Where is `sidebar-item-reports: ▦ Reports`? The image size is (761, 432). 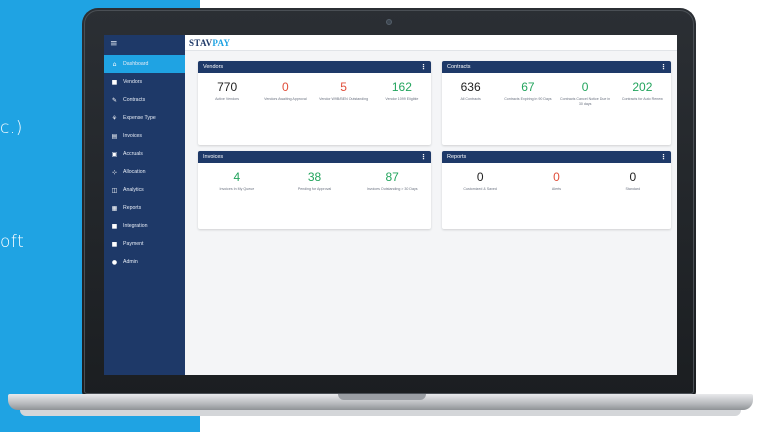 sidebar-item-reports: ▦ Reports is located at coordinates (144, 208).